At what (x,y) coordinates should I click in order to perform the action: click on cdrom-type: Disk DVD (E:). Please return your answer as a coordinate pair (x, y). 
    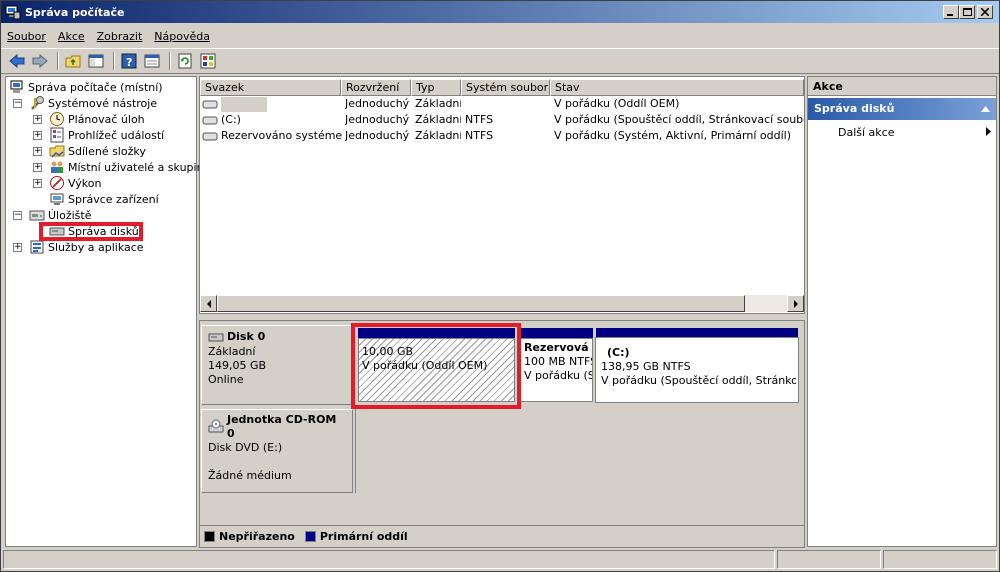
    Looking at the image, I should click on (245, 447).